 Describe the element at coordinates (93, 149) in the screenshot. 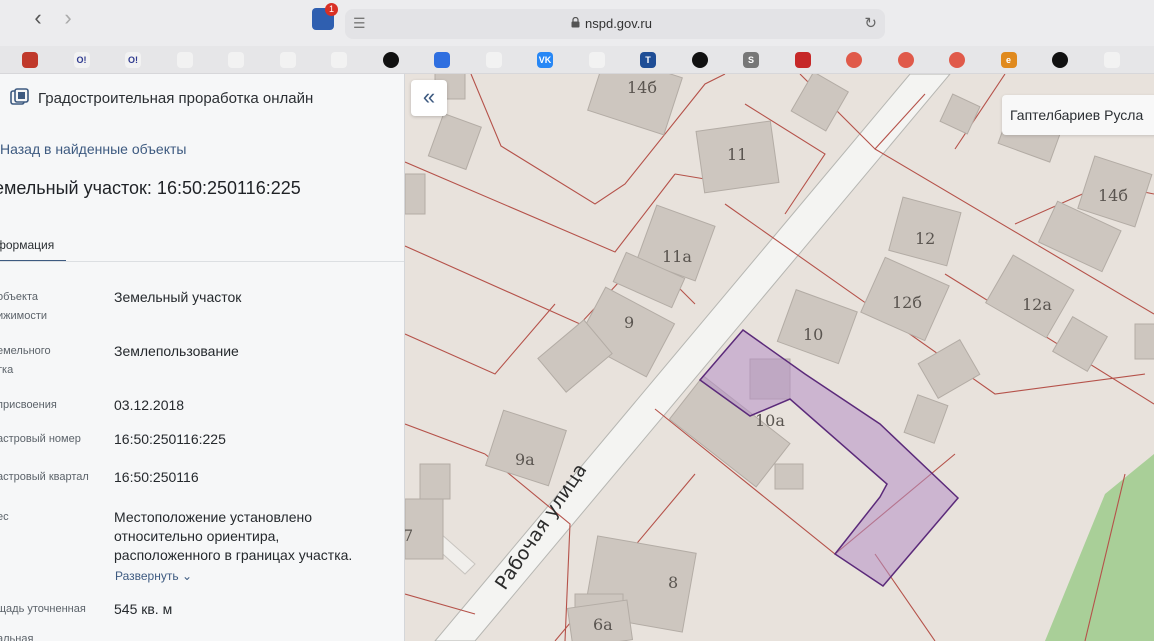

I see `back-to-results-link: Назад в найденные объекты` at that location.